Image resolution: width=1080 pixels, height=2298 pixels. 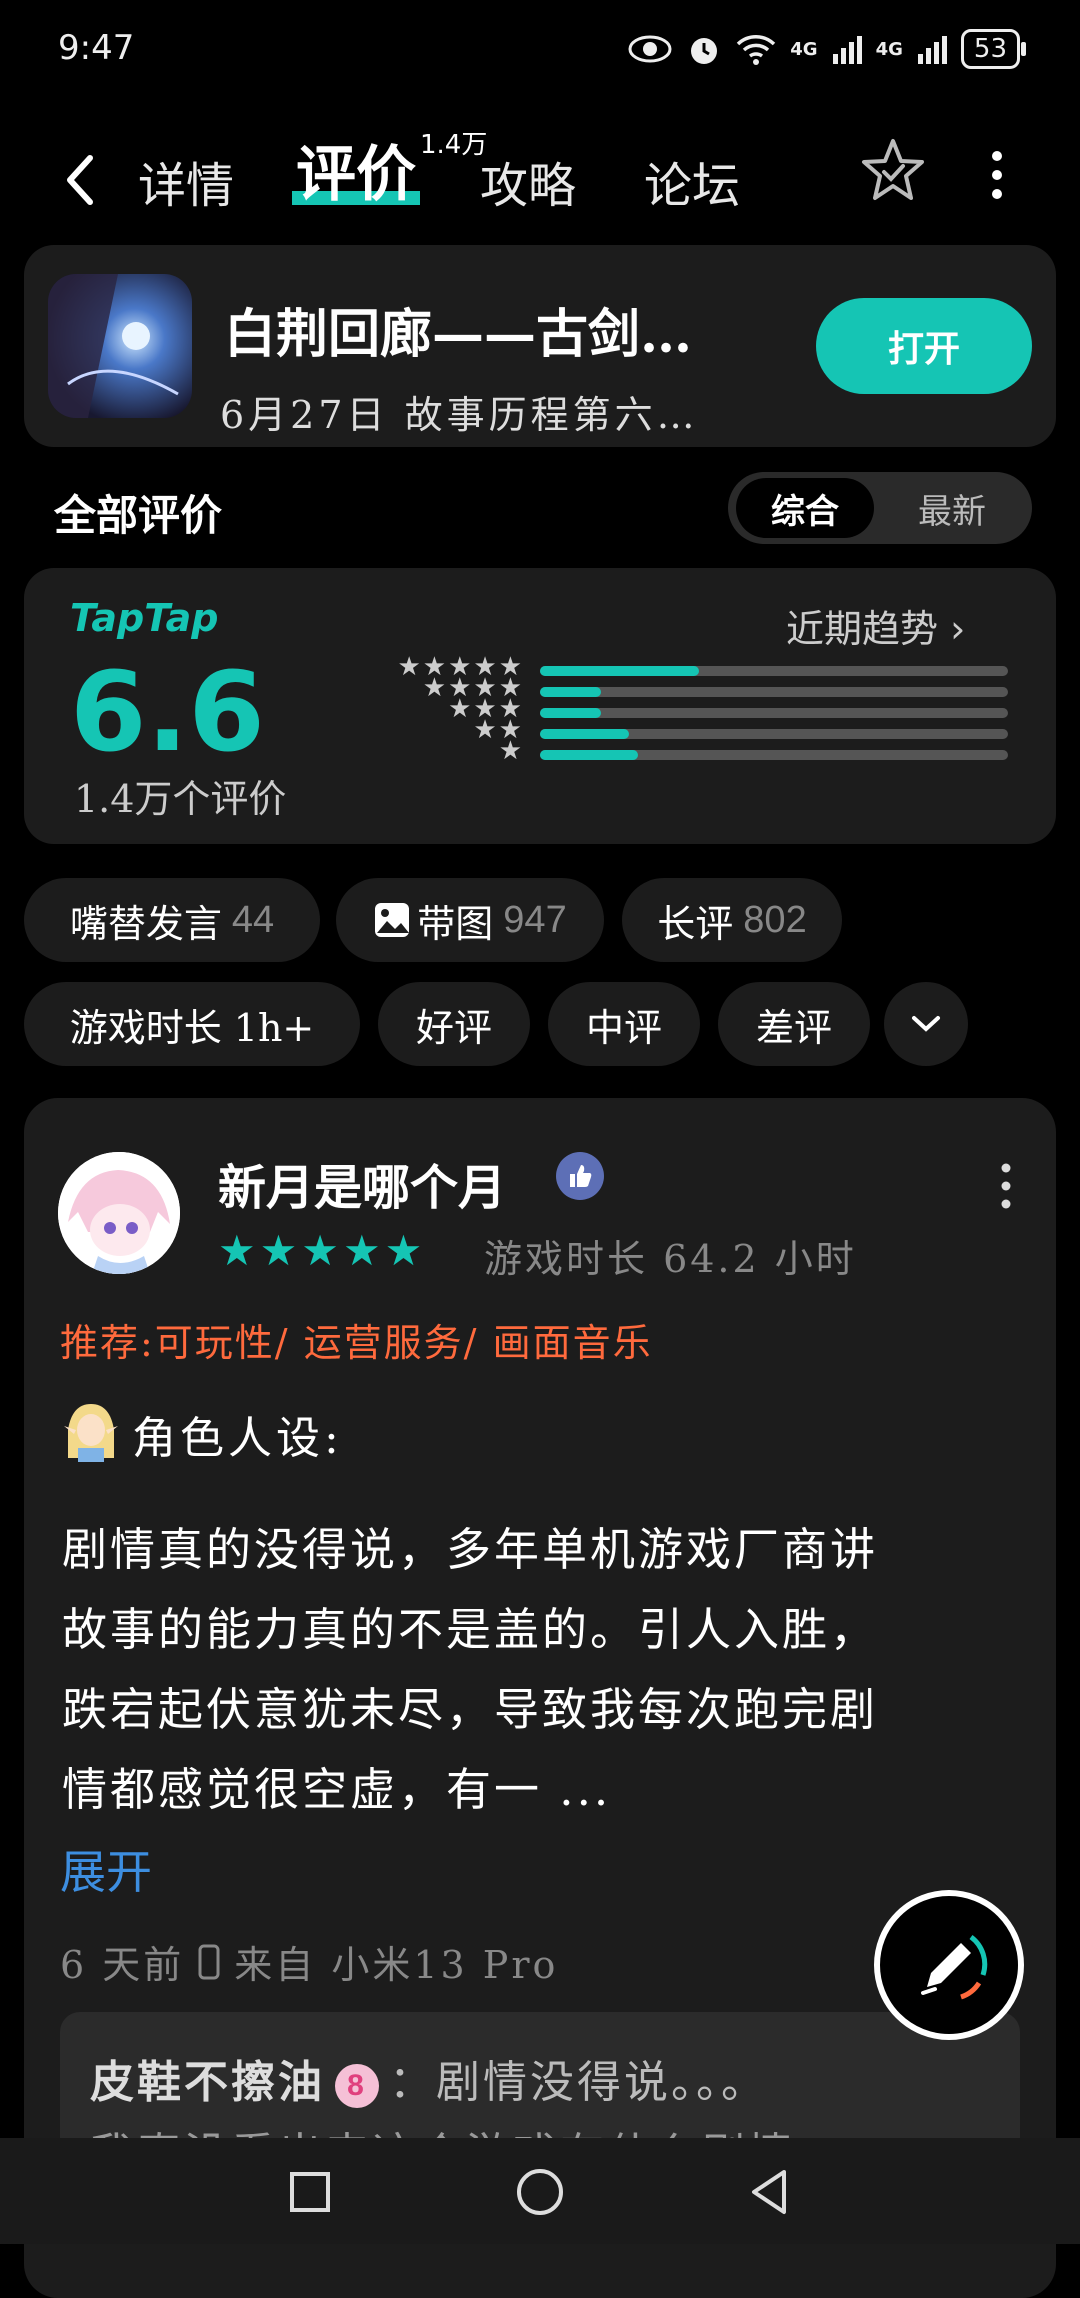 I want to click on review-body-line: 跌宕起伏意犹未尽，导致我每次跑完剧, so click(x=470, y=1709).